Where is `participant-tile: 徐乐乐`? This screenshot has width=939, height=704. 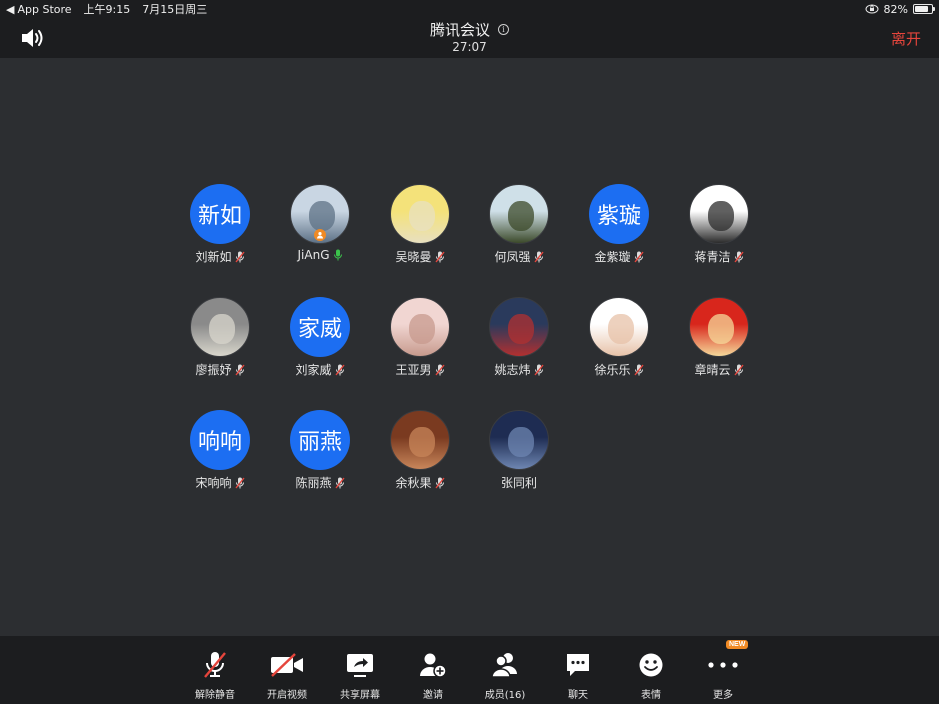
participant-tile: 徐乐乐 is located at coordinates (619, 337).